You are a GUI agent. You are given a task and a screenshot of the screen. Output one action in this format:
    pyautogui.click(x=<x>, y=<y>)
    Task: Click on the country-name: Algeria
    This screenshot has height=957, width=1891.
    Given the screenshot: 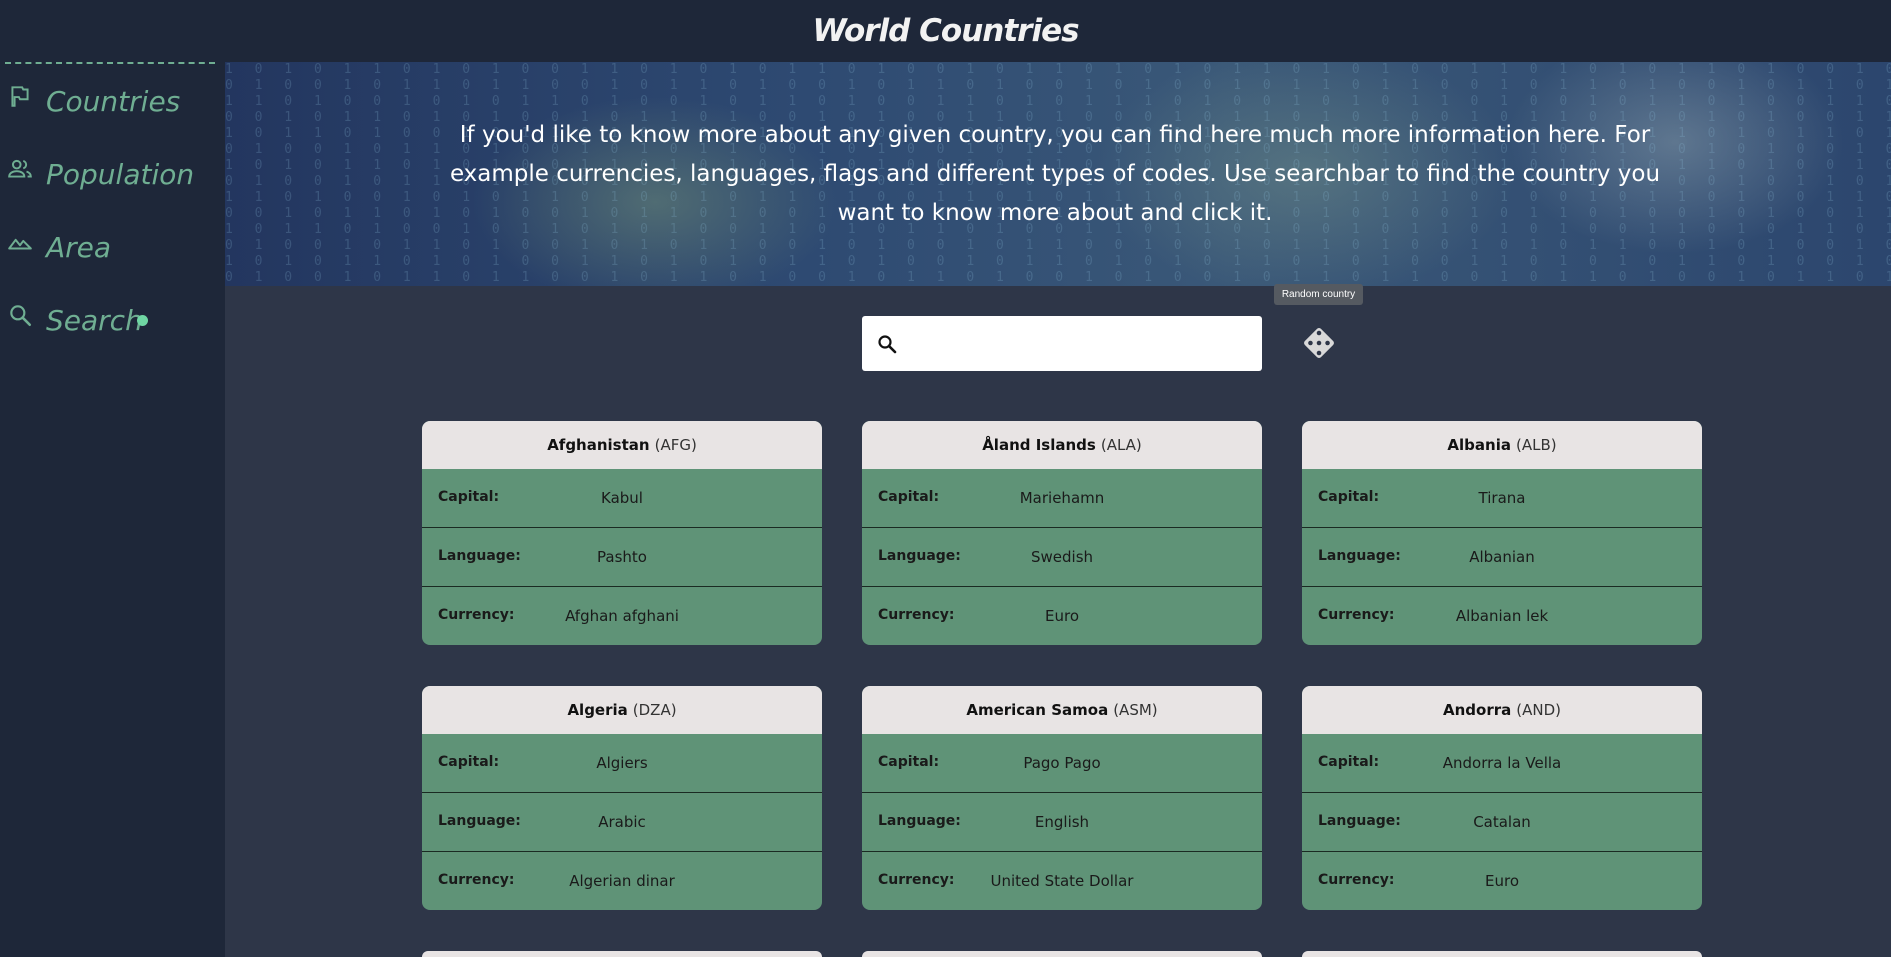 What is the action you would take?
    pyautogui.click(x=597, y=710)
    